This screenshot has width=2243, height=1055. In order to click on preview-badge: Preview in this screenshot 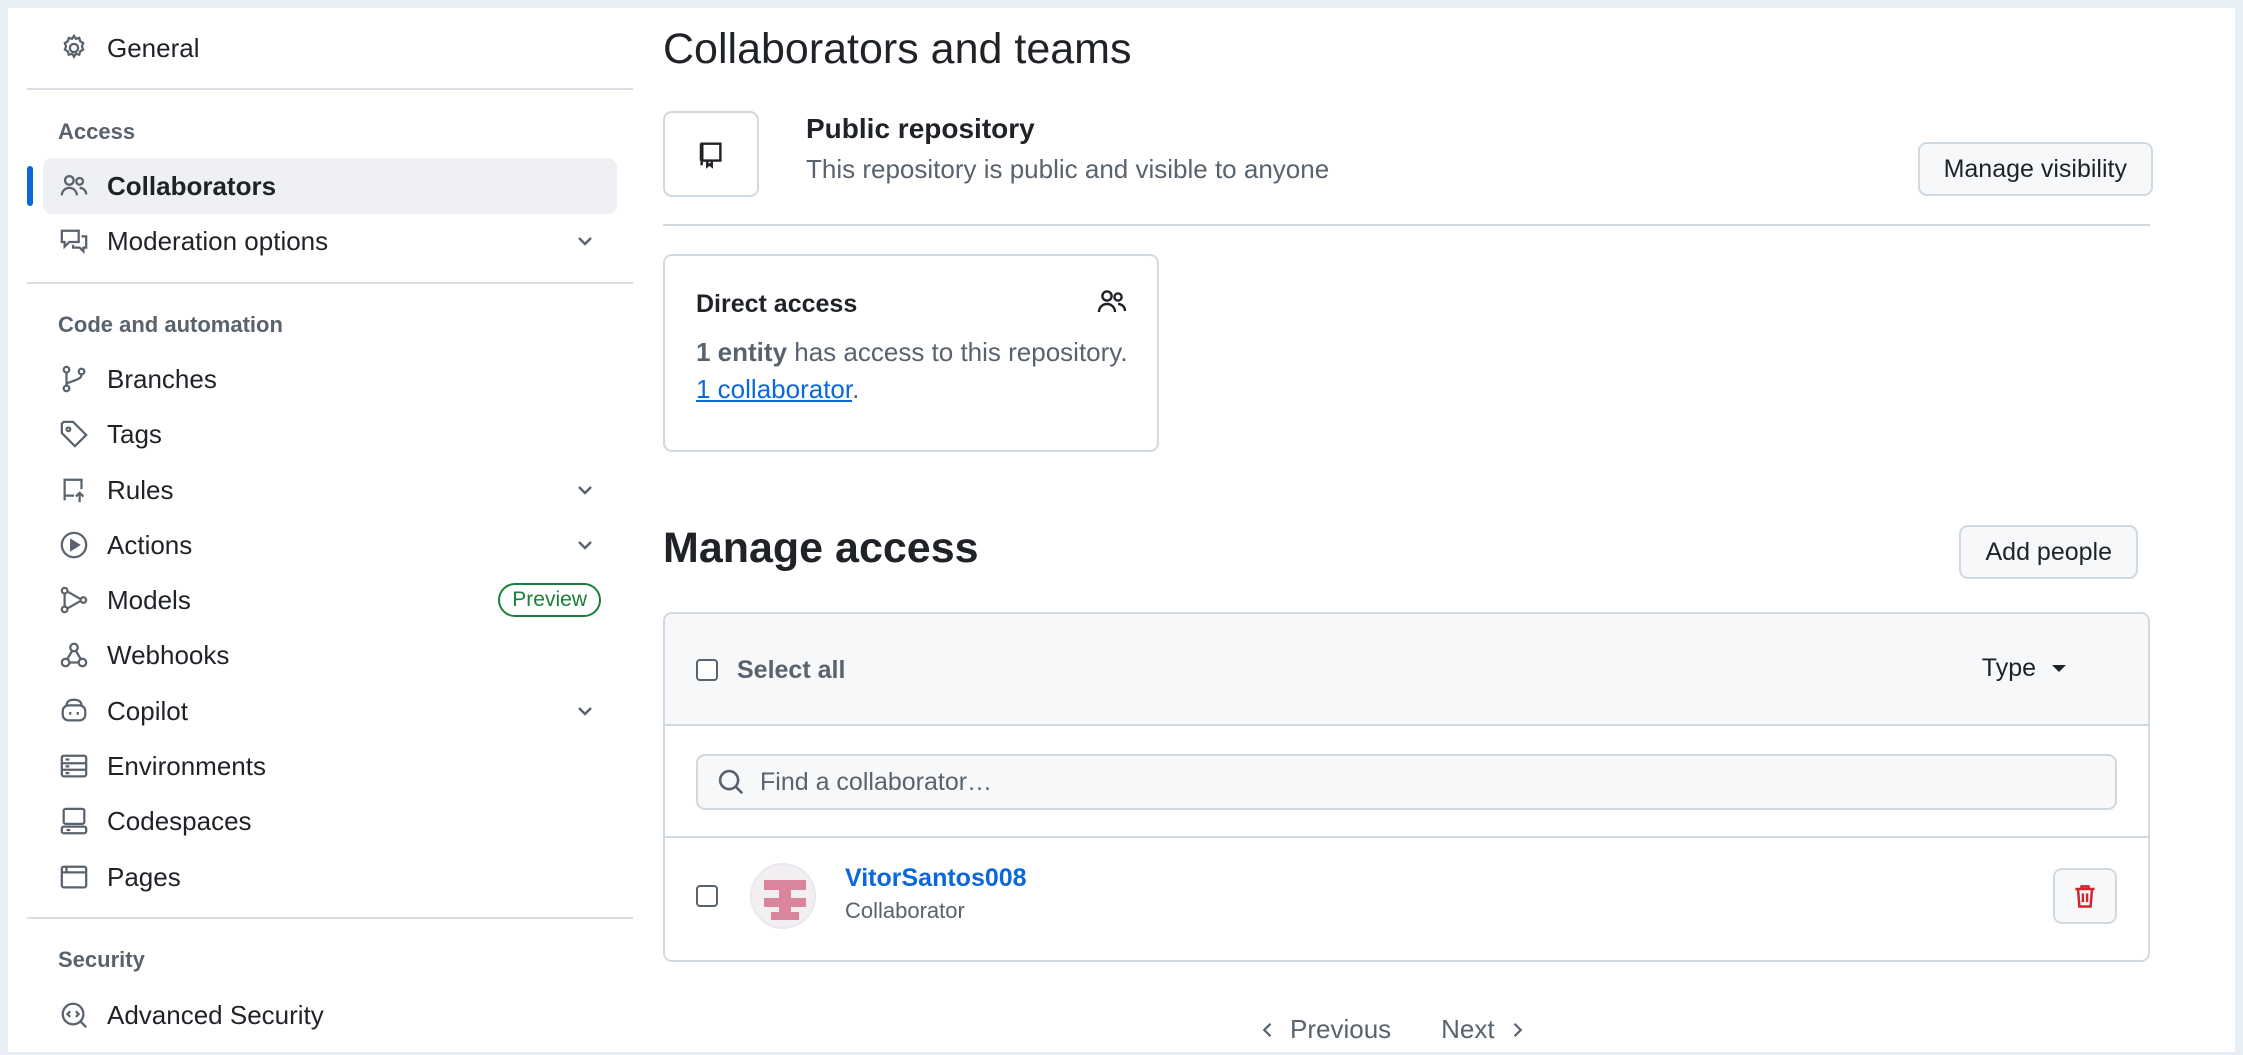, I will do `click(549, 600)`.